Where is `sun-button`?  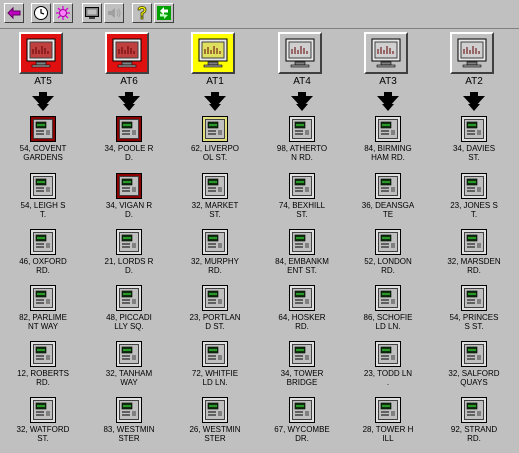
sun-button is located at coordinates (63, 13).